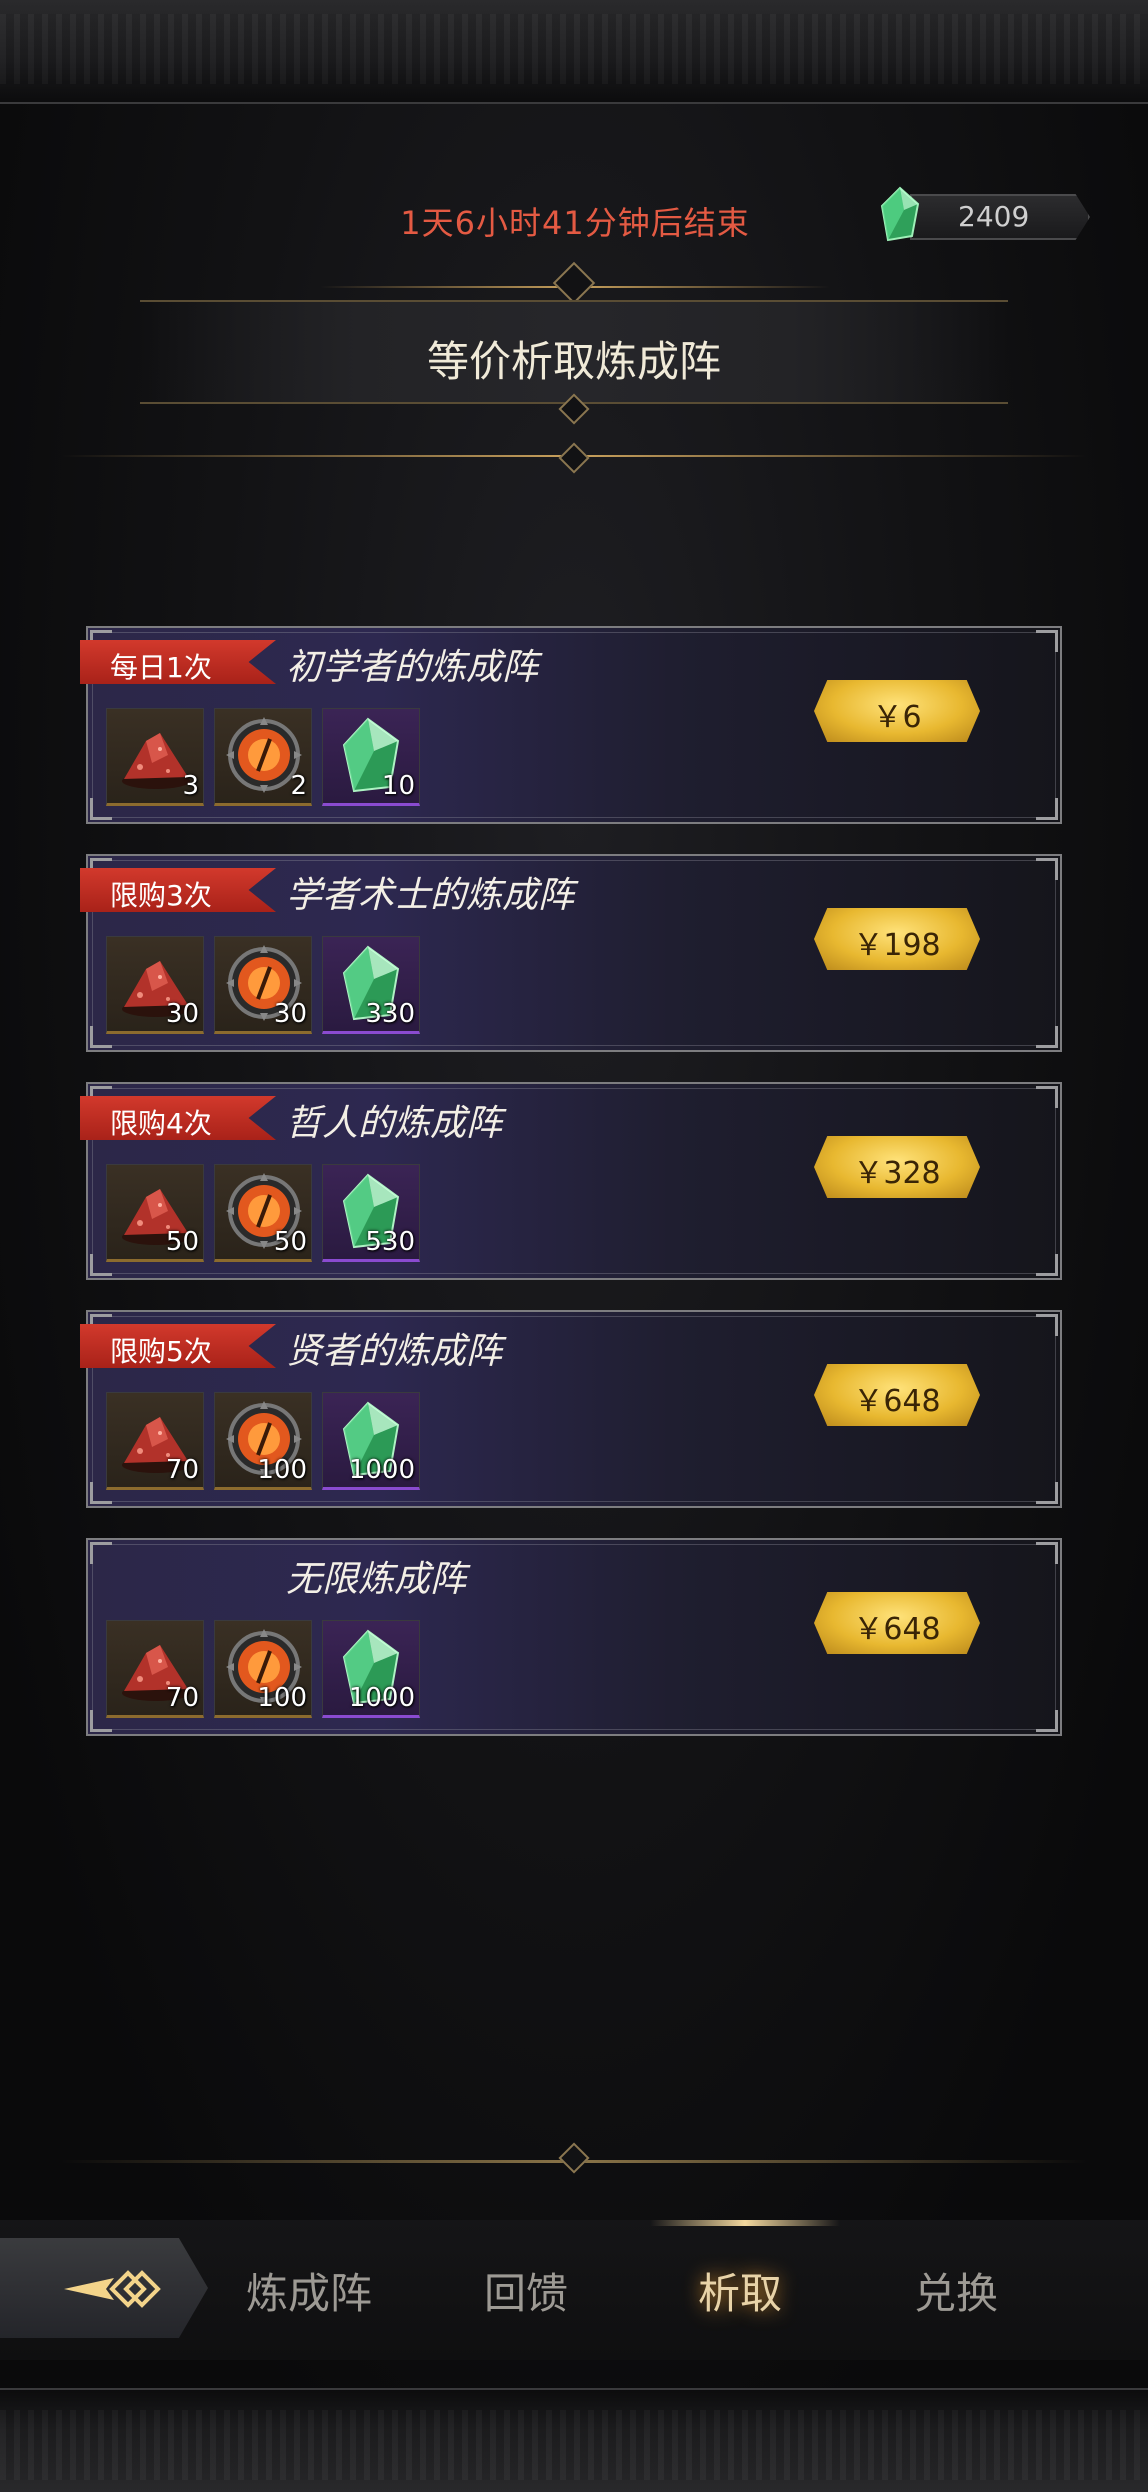 The height and width of the screenshot is (2492, 1148). I want to click on reward-item: 3, so click(155, 757).